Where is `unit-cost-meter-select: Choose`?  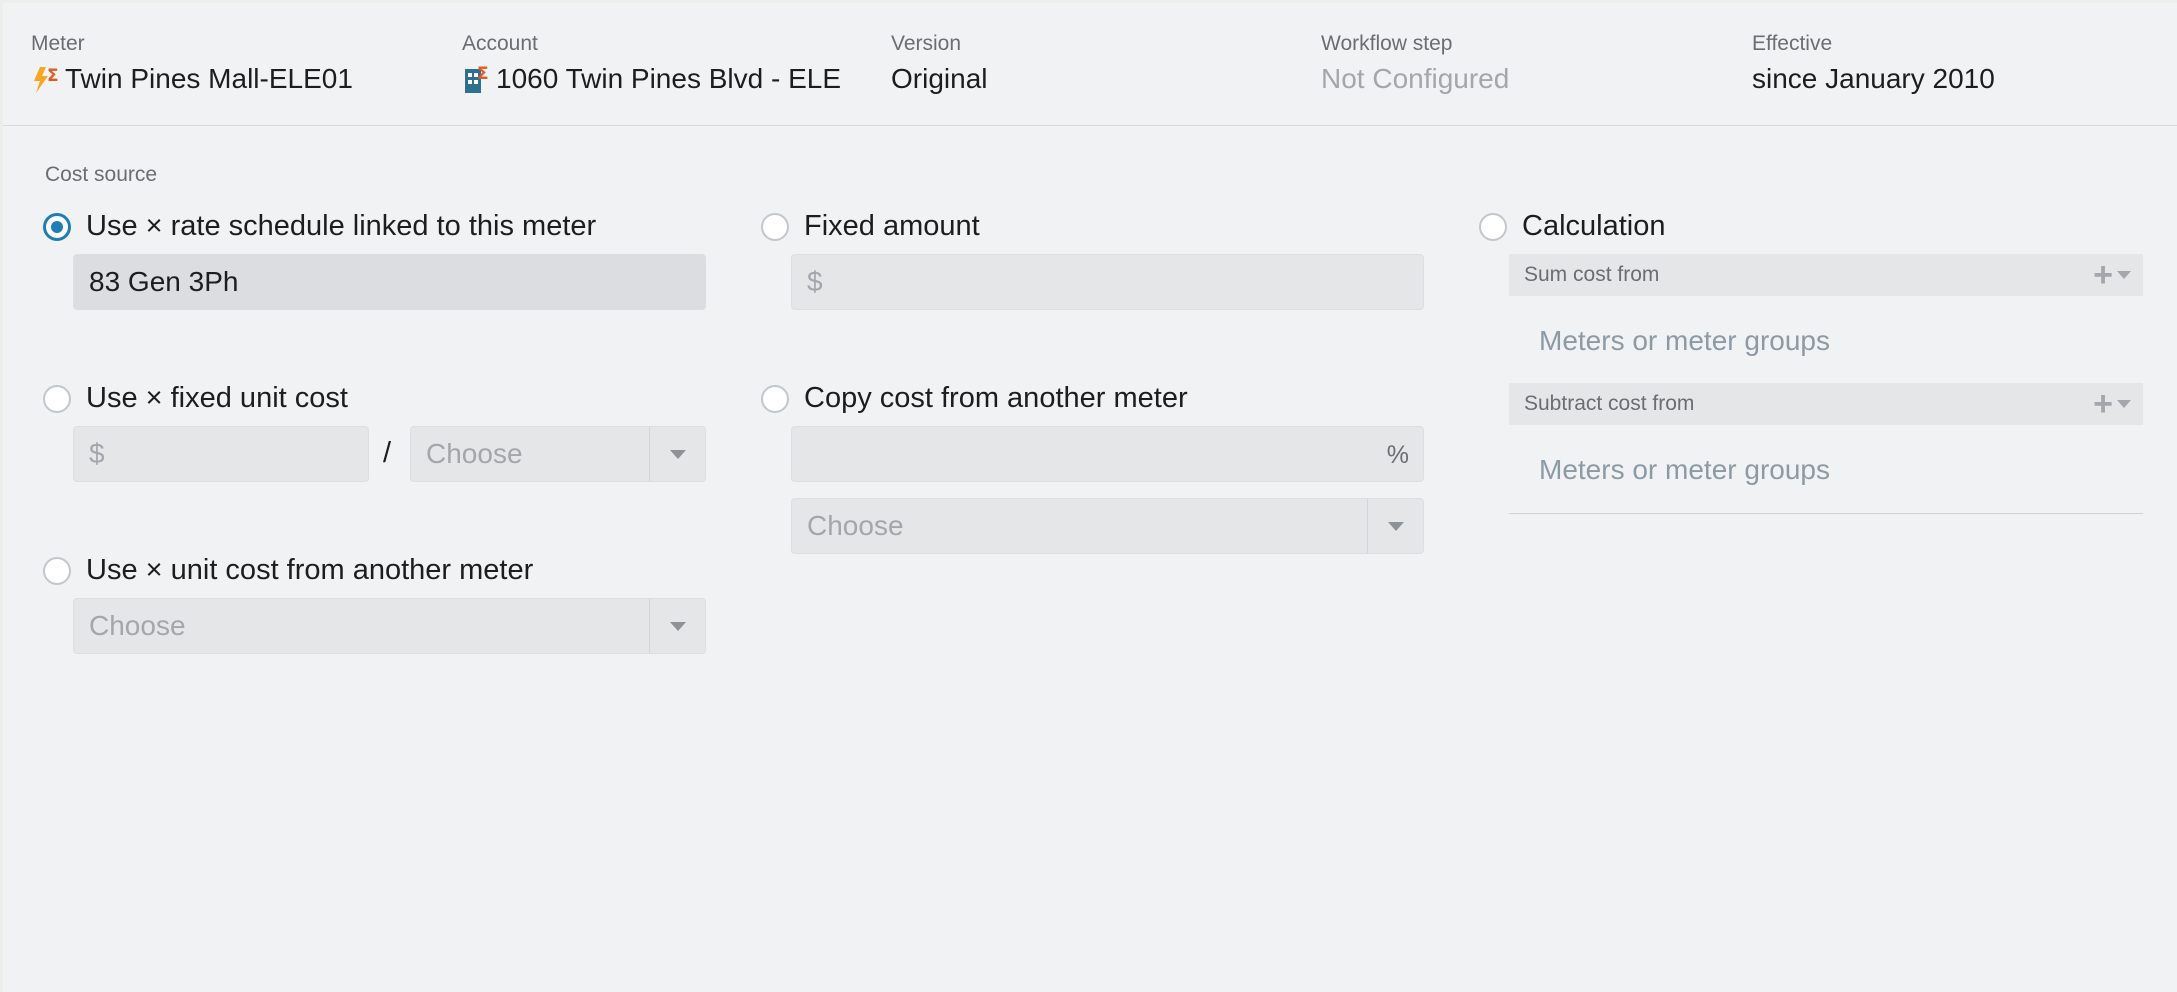 unit-cost-meter-select: Choose is located at coordinates (389, 626).